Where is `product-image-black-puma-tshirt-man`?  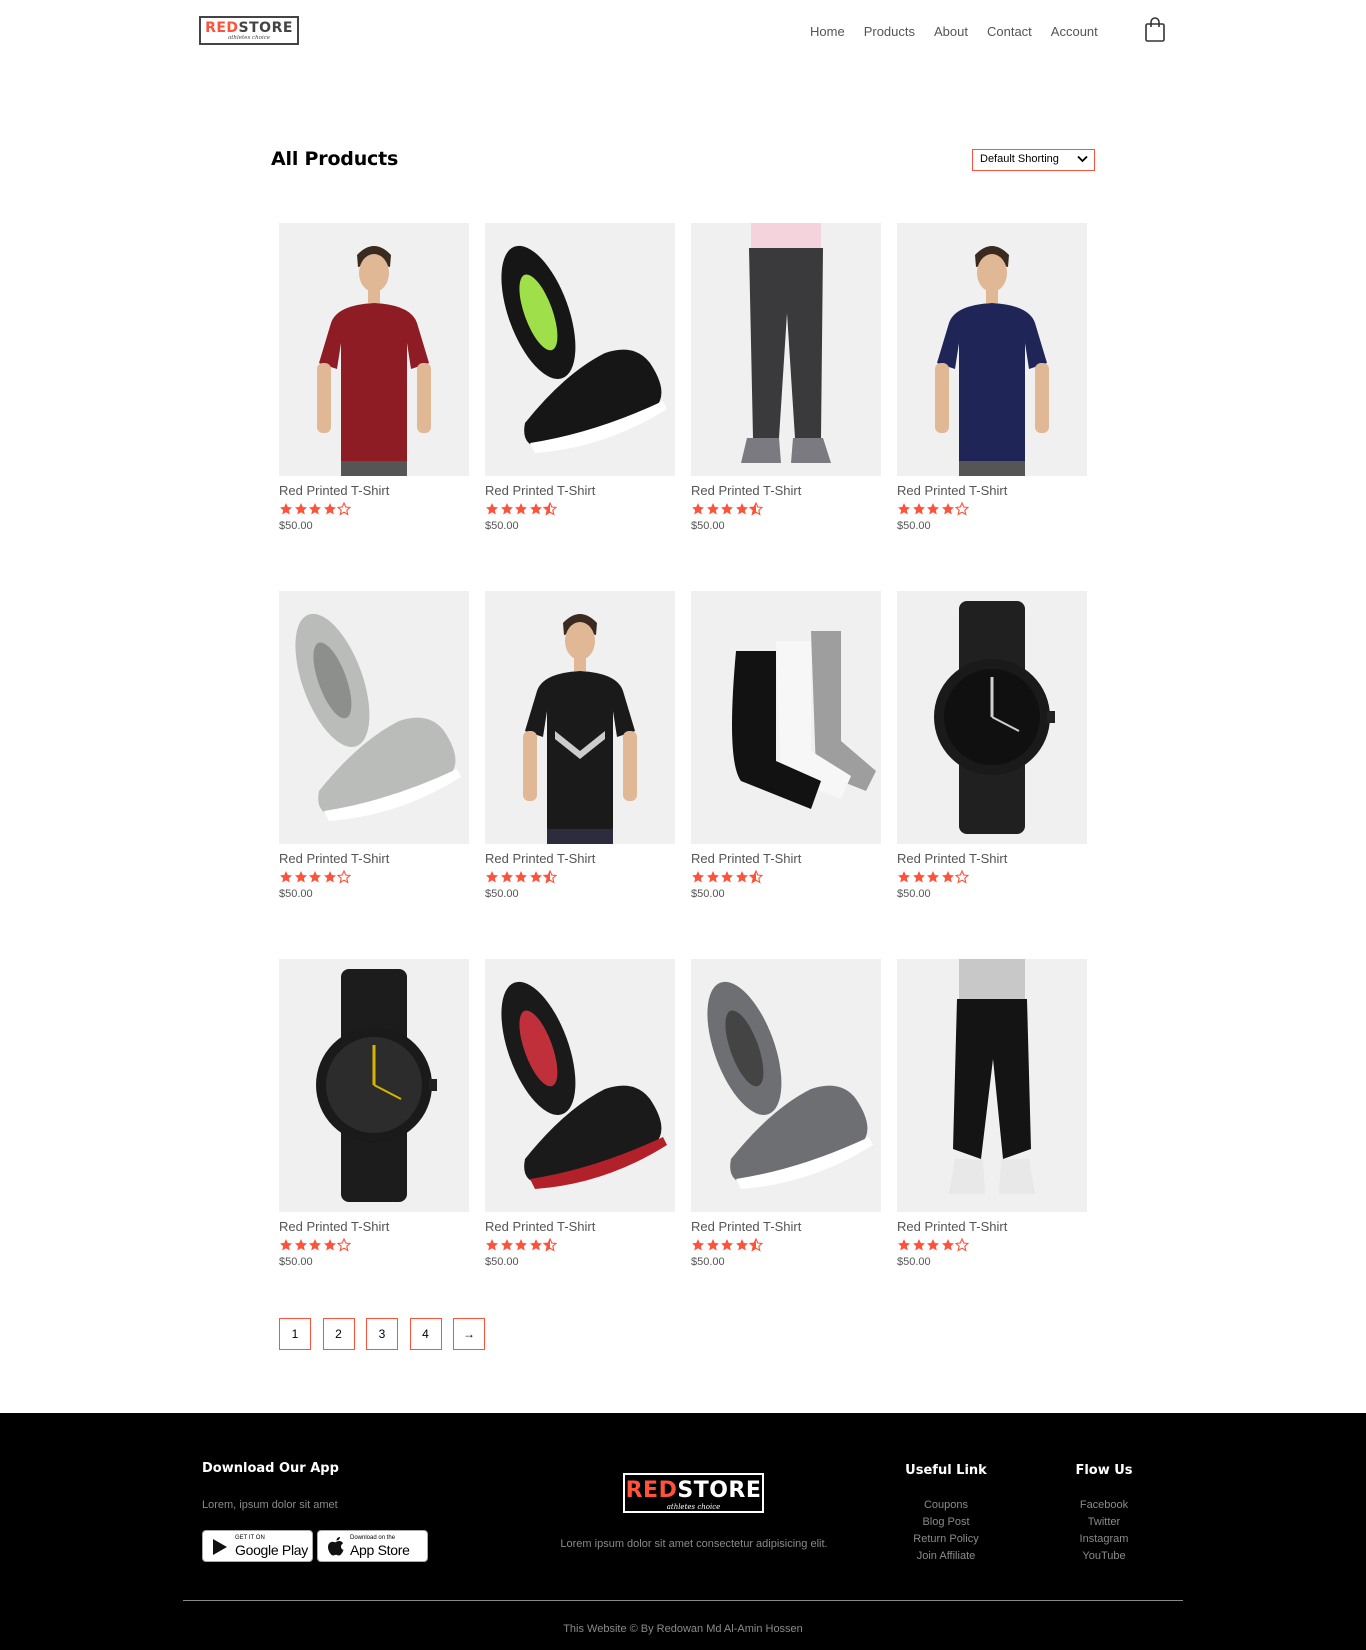
product-image-black-puma-tshirt-man is located at coordinates (580, 717).